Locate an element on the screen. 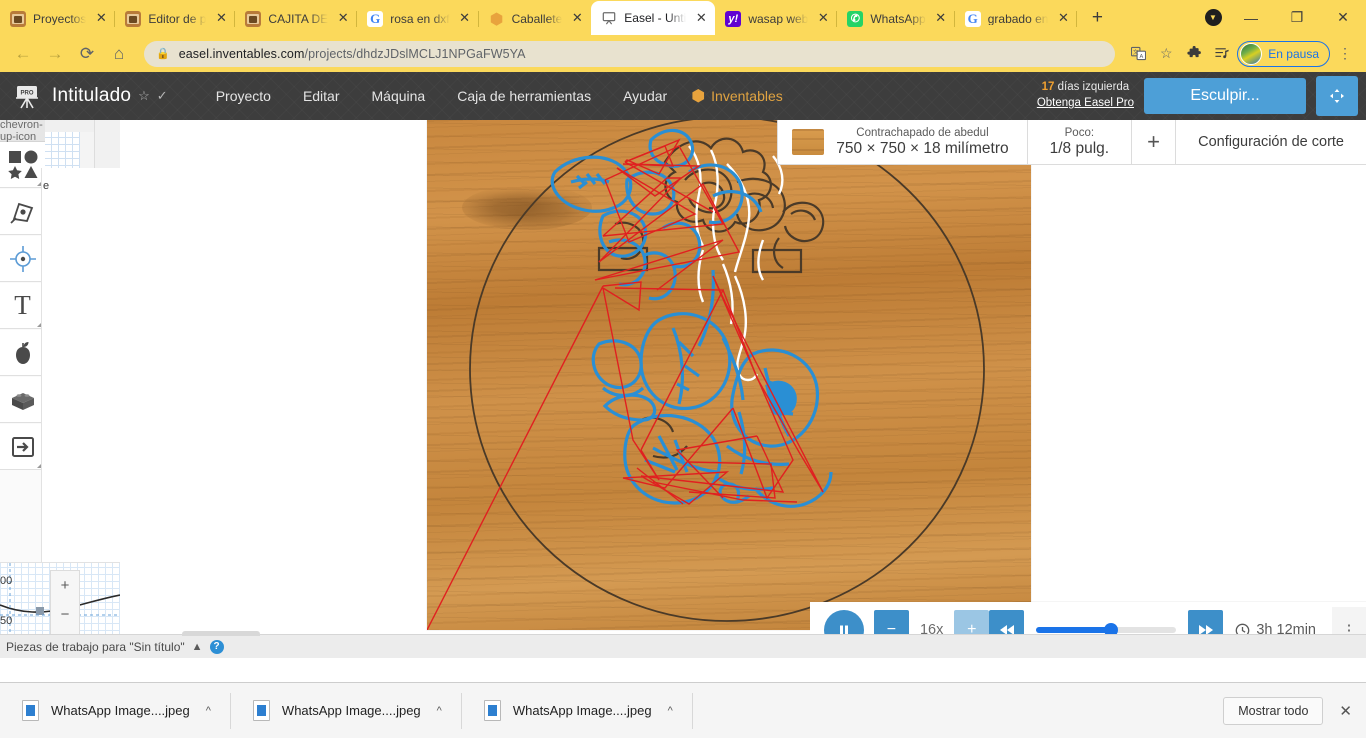 This screenshot has height=739, width=1366. translate-glyph: 文 A is located at coordinates (1138, 53).